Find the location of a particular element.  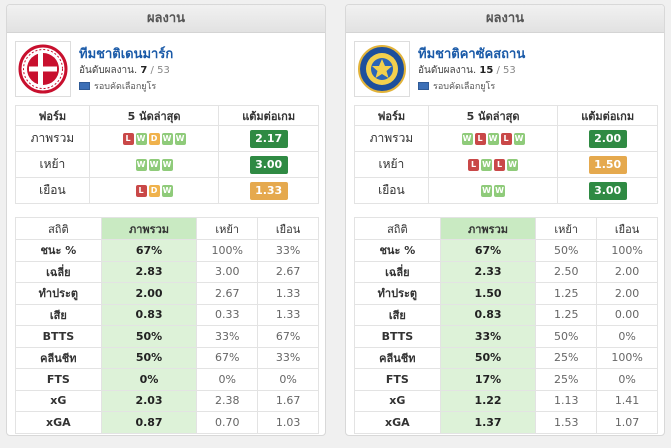

stats-header-stat: สถิติ is located at coordinates (58, 228).